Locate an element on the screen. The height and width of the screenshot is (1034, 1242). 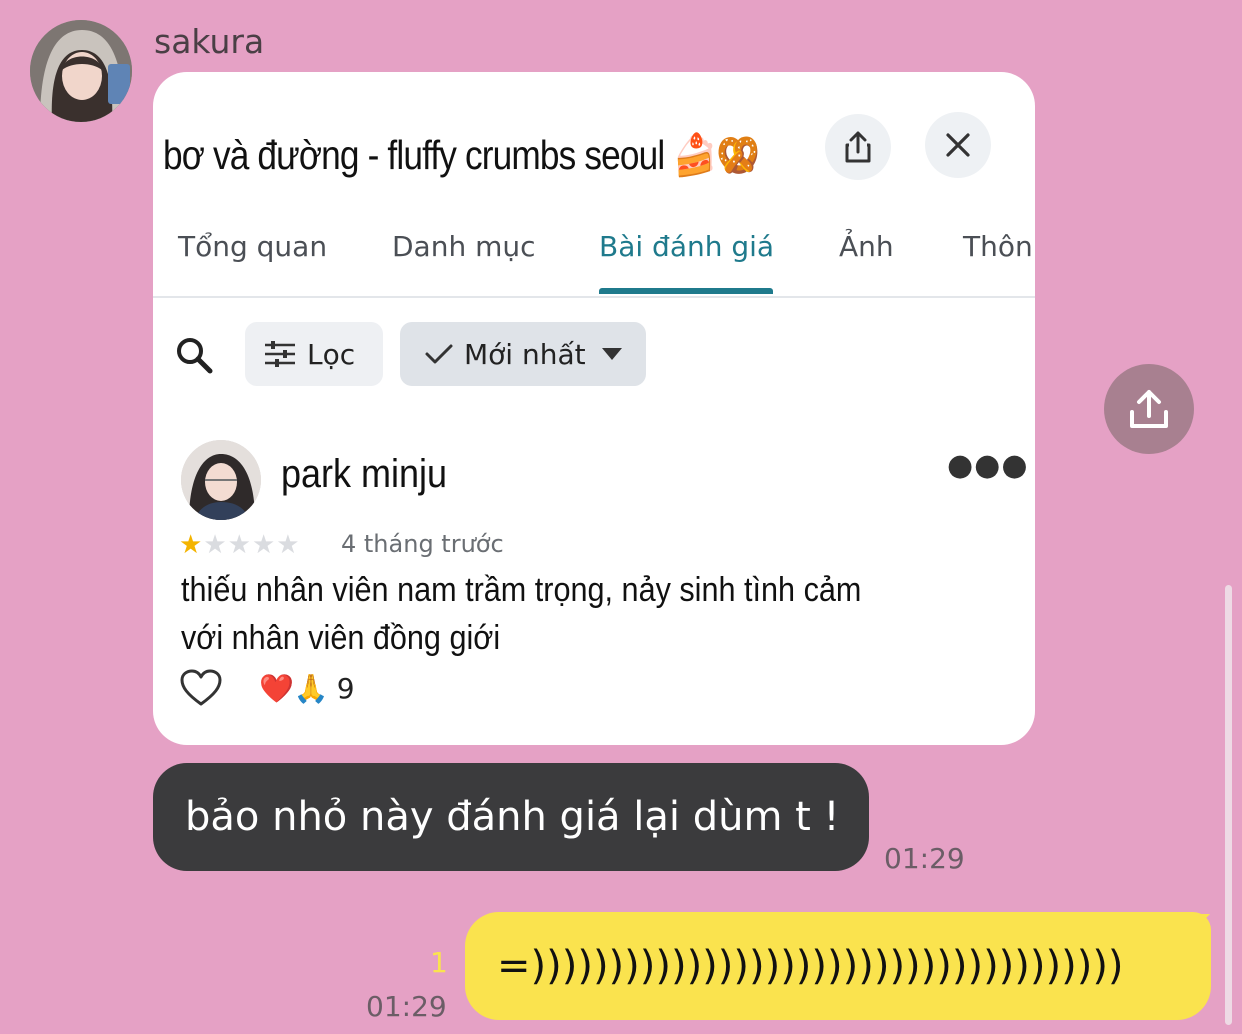
tab-info: Thôn is located at coordinates (998, 246).